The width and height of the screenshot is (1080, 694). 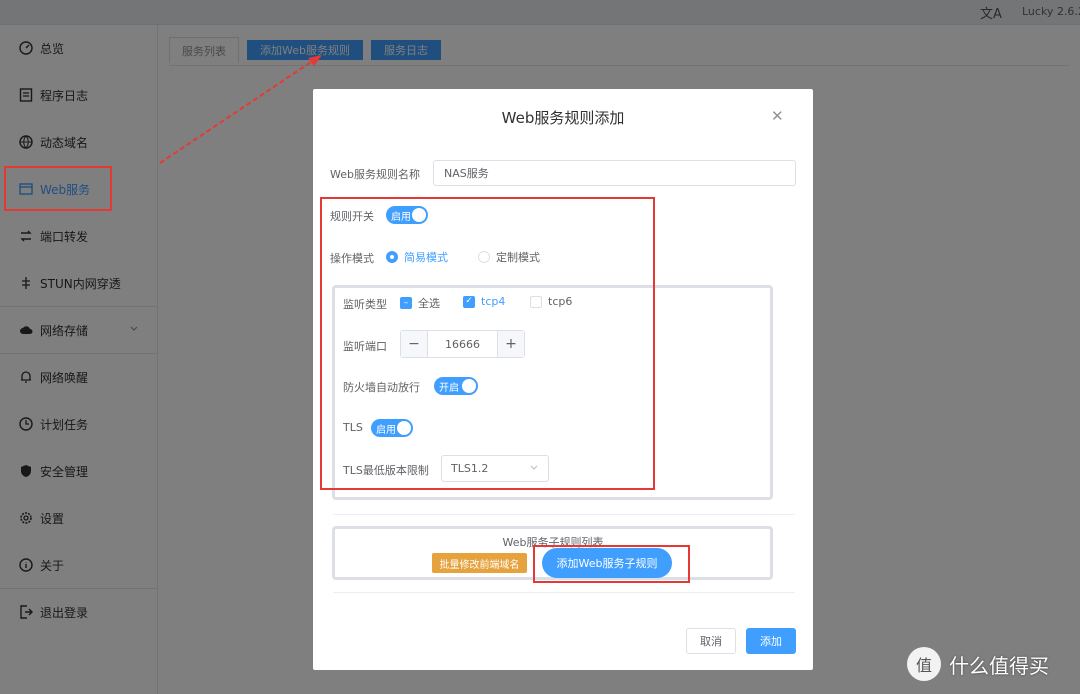 I want to click on watermark: 值 什么值得买, so click(x=978, y=664).